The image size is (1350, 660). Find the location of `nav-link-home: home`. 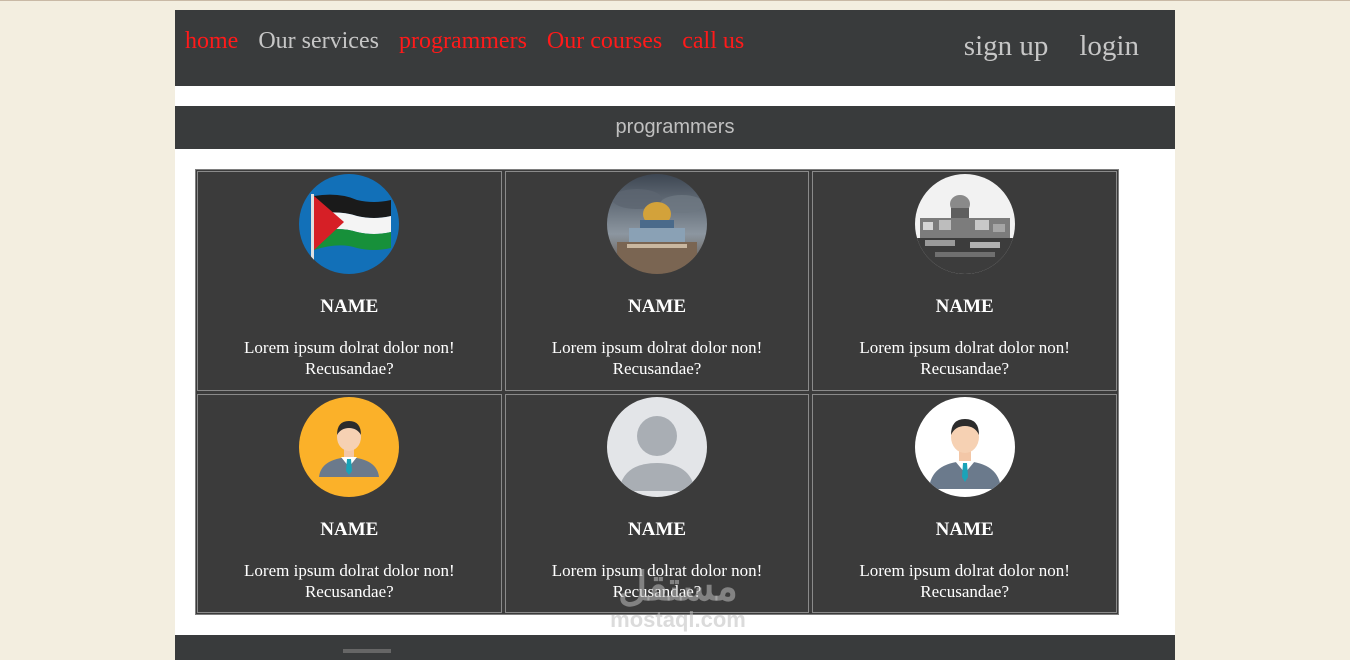

nav-link-home: home is located at coordinates (211, 41).